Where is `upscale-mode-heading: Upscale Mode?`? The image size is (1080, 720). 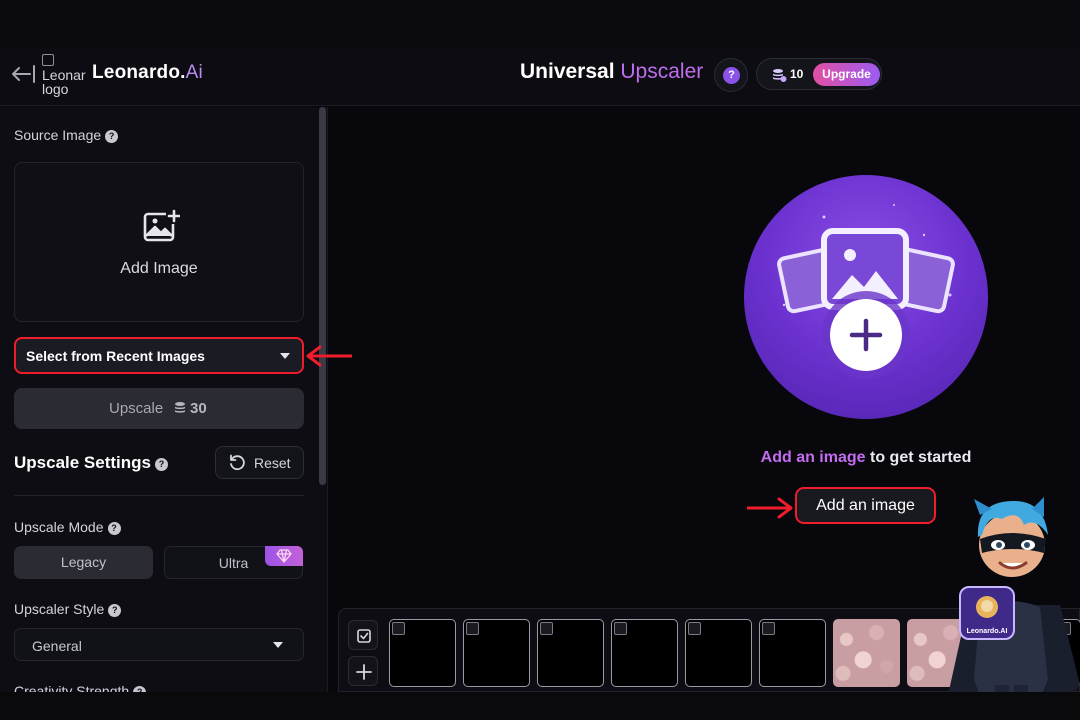
upscale-mode-heading: Upscale Mode? is located at coordinates (67, 527).